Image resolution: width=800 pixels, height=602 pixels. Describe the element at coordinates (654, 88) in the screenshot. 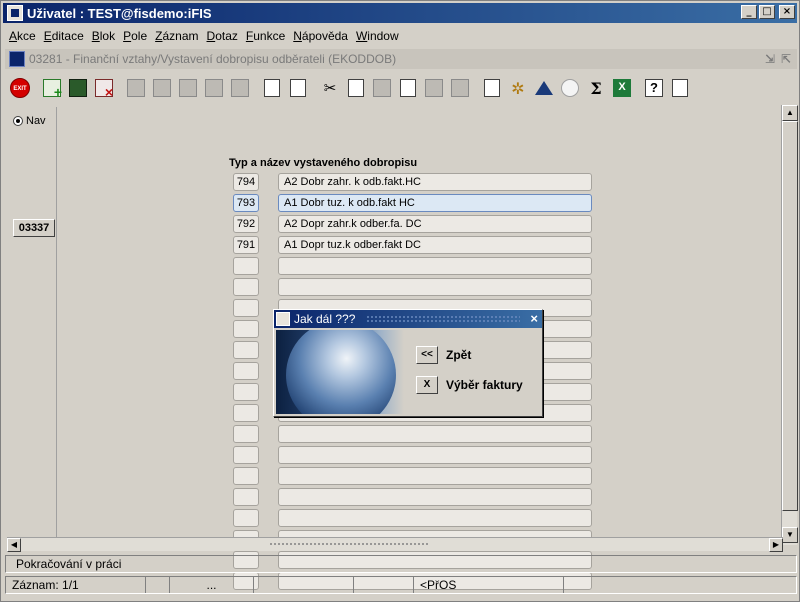

I see `help-button: ?` at that location.